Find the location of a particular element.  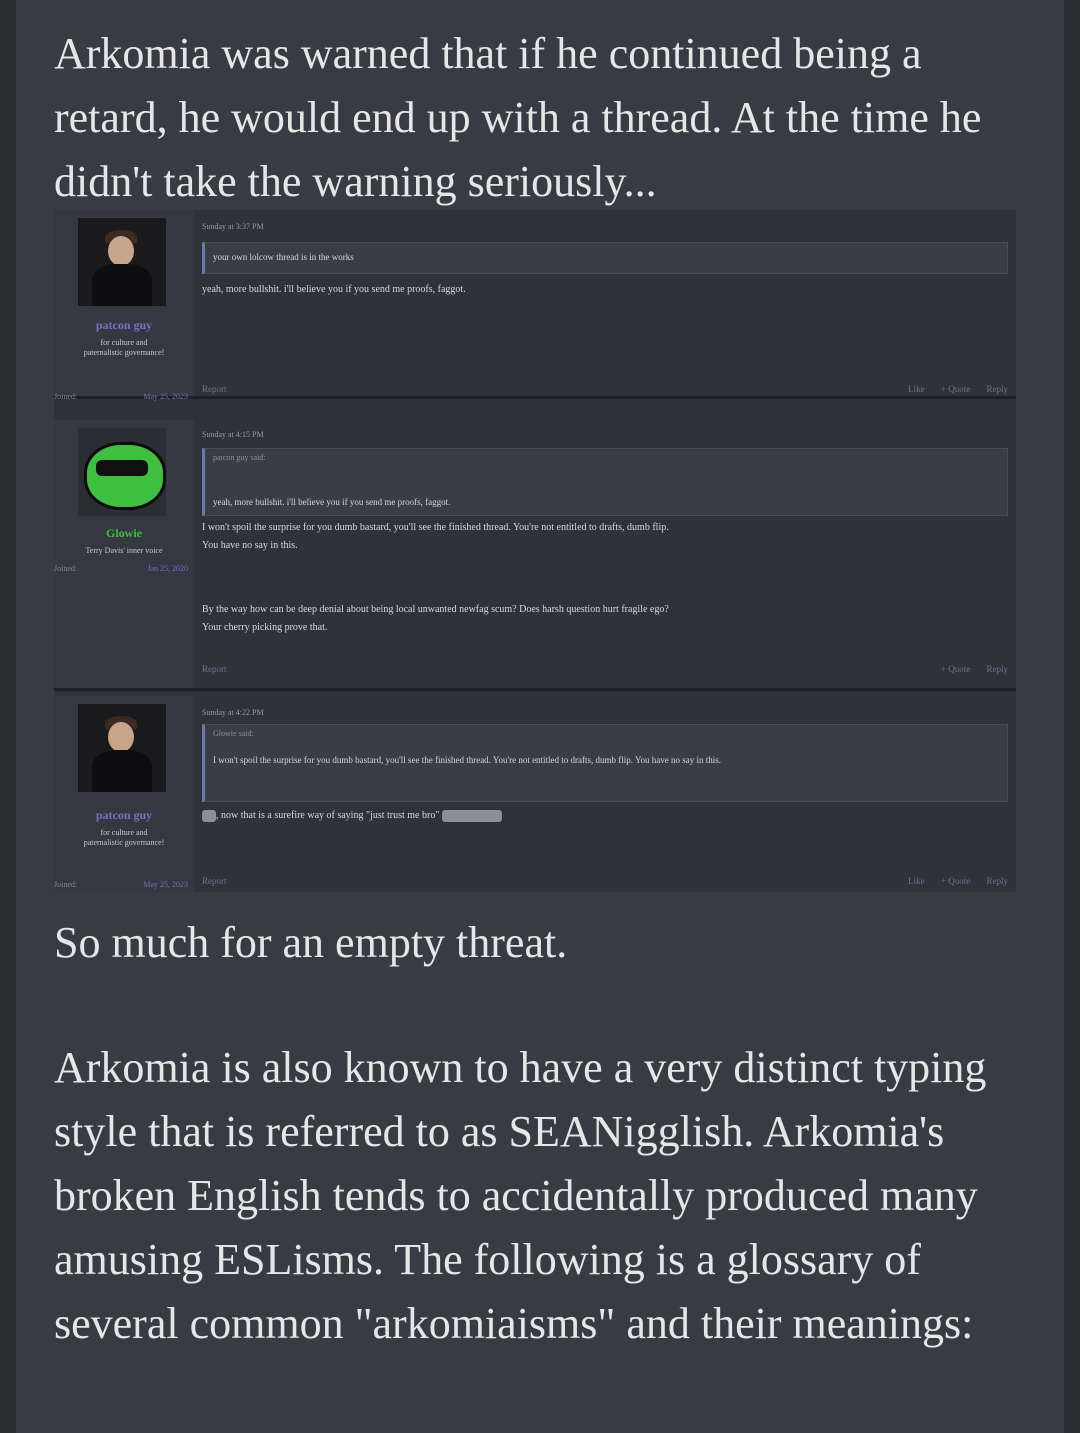

post-message-line: Your cherry picking prove that. is located at coordinates (265, 627).